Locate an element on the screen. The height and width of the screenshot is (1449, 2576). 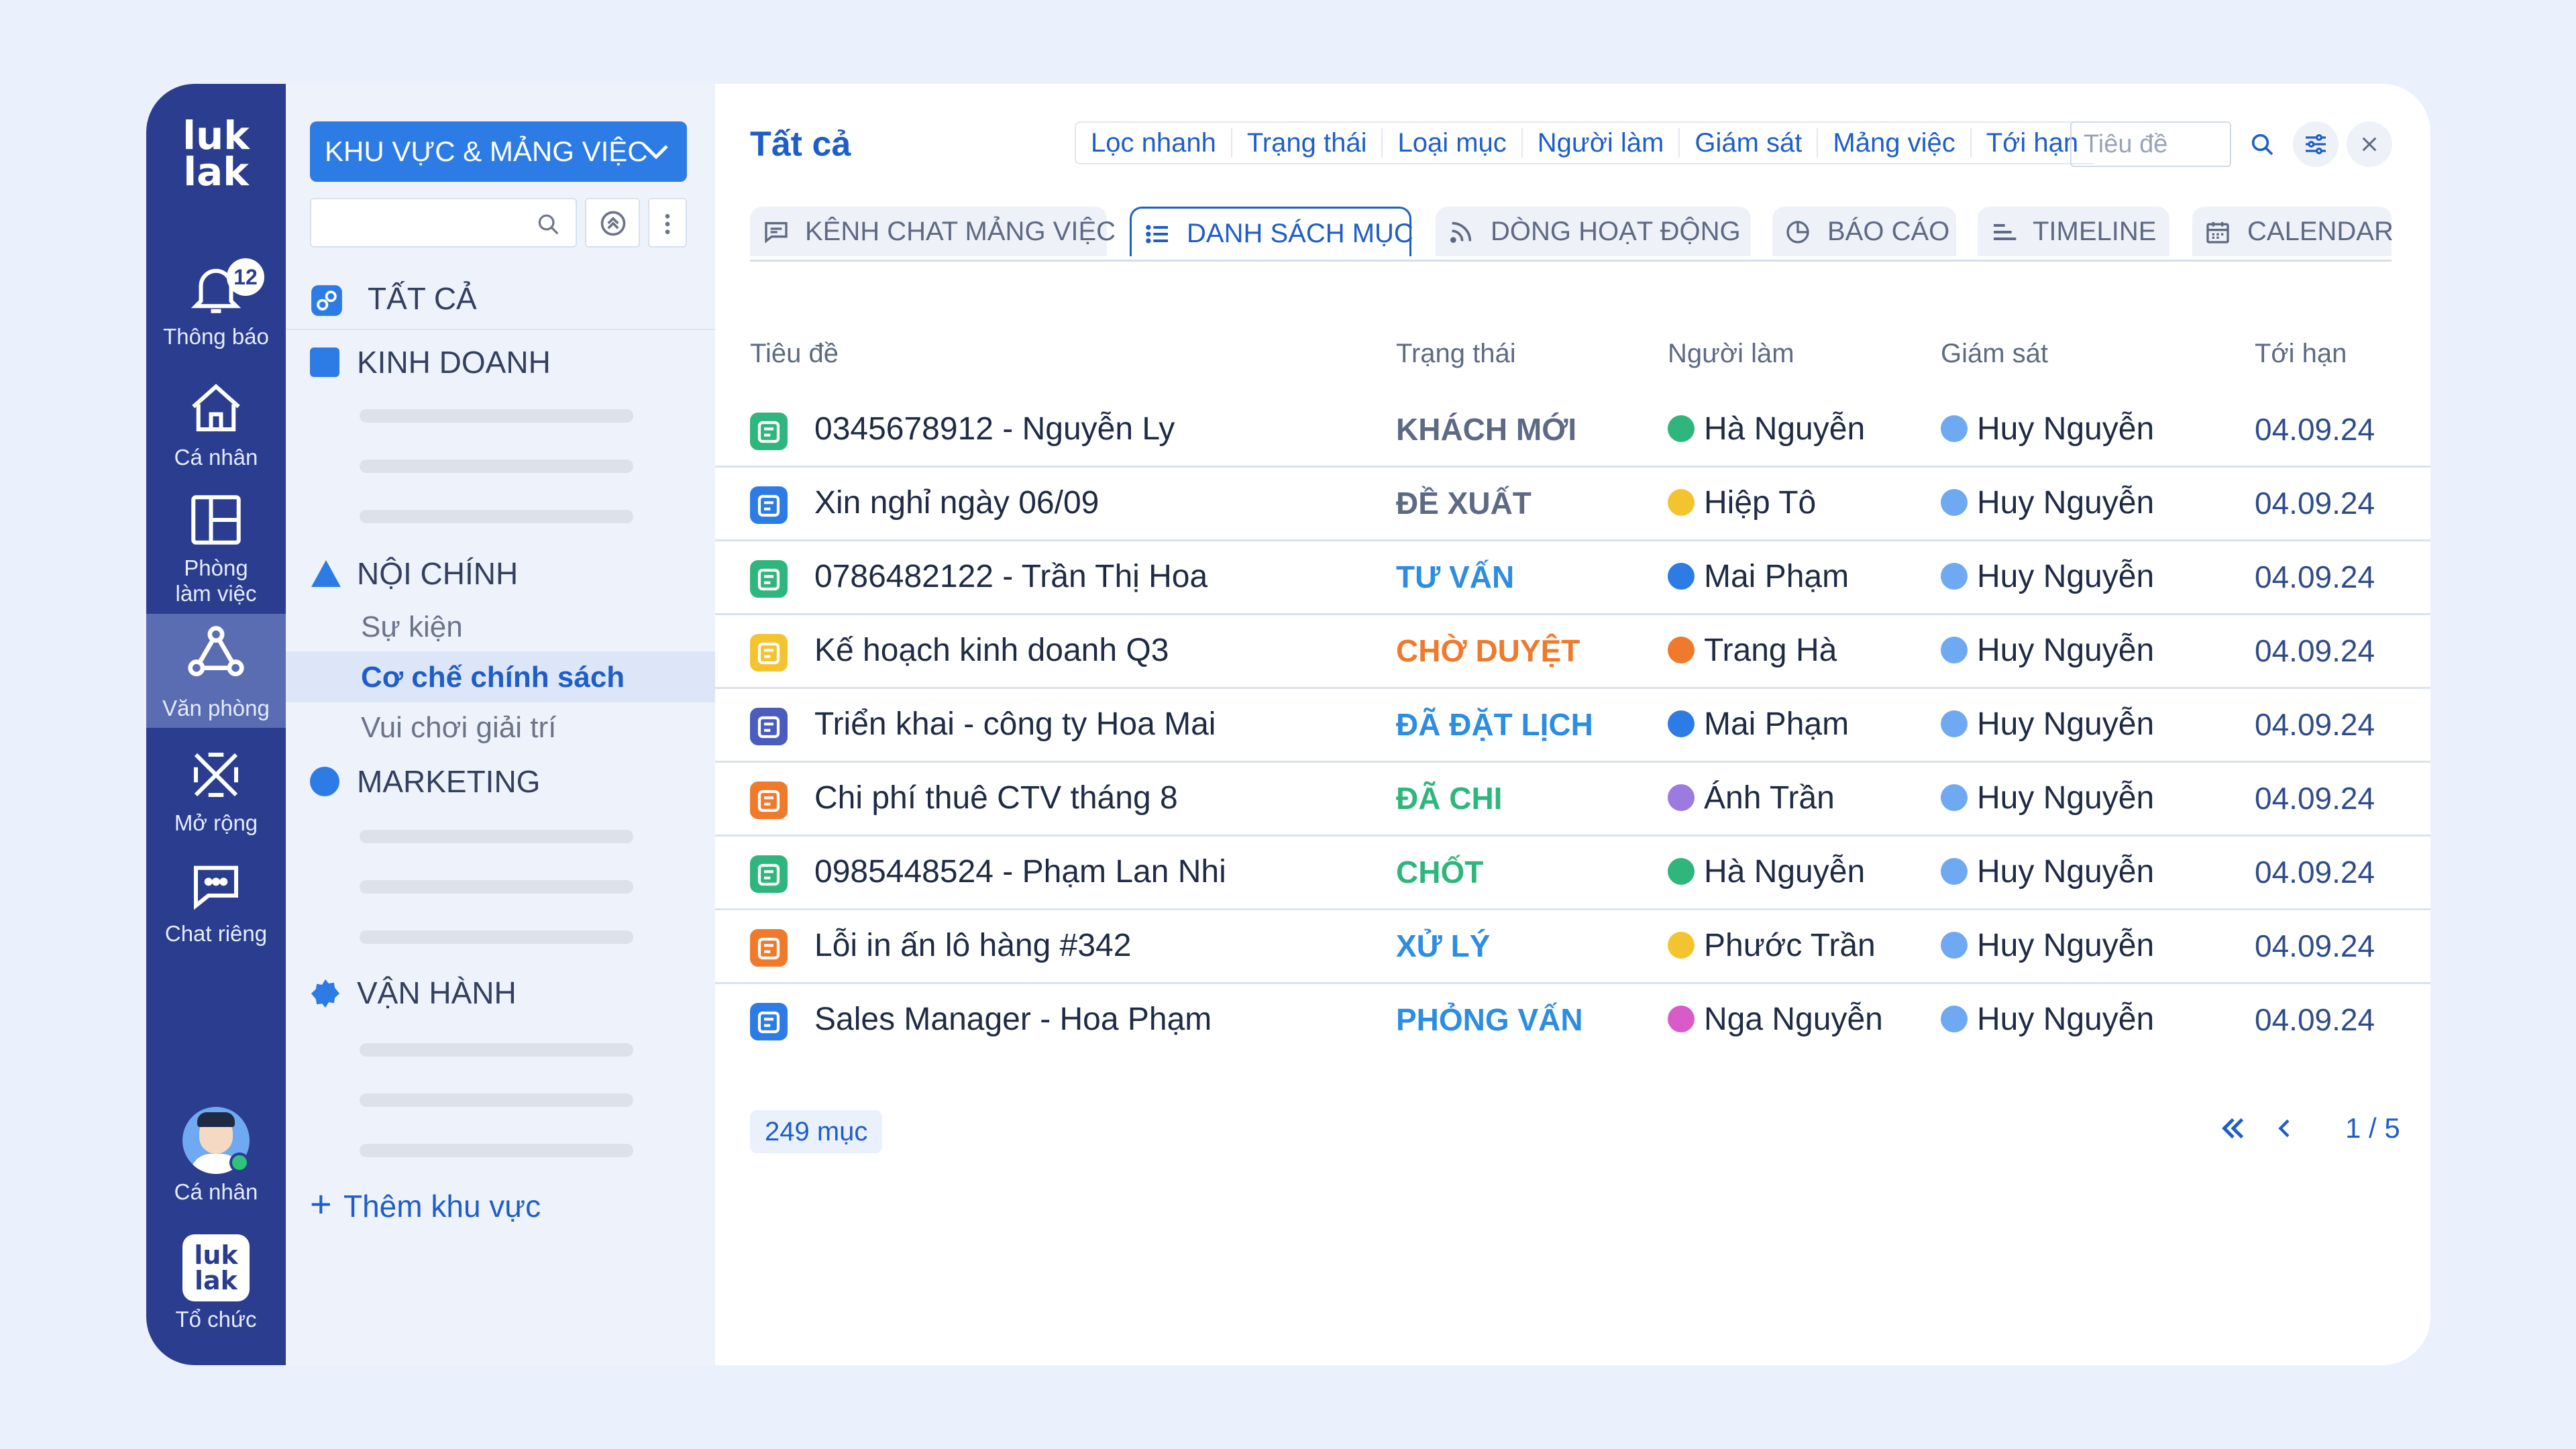
sidebar-item-label: TẤT CẢ is located at coordinates (422, 298).